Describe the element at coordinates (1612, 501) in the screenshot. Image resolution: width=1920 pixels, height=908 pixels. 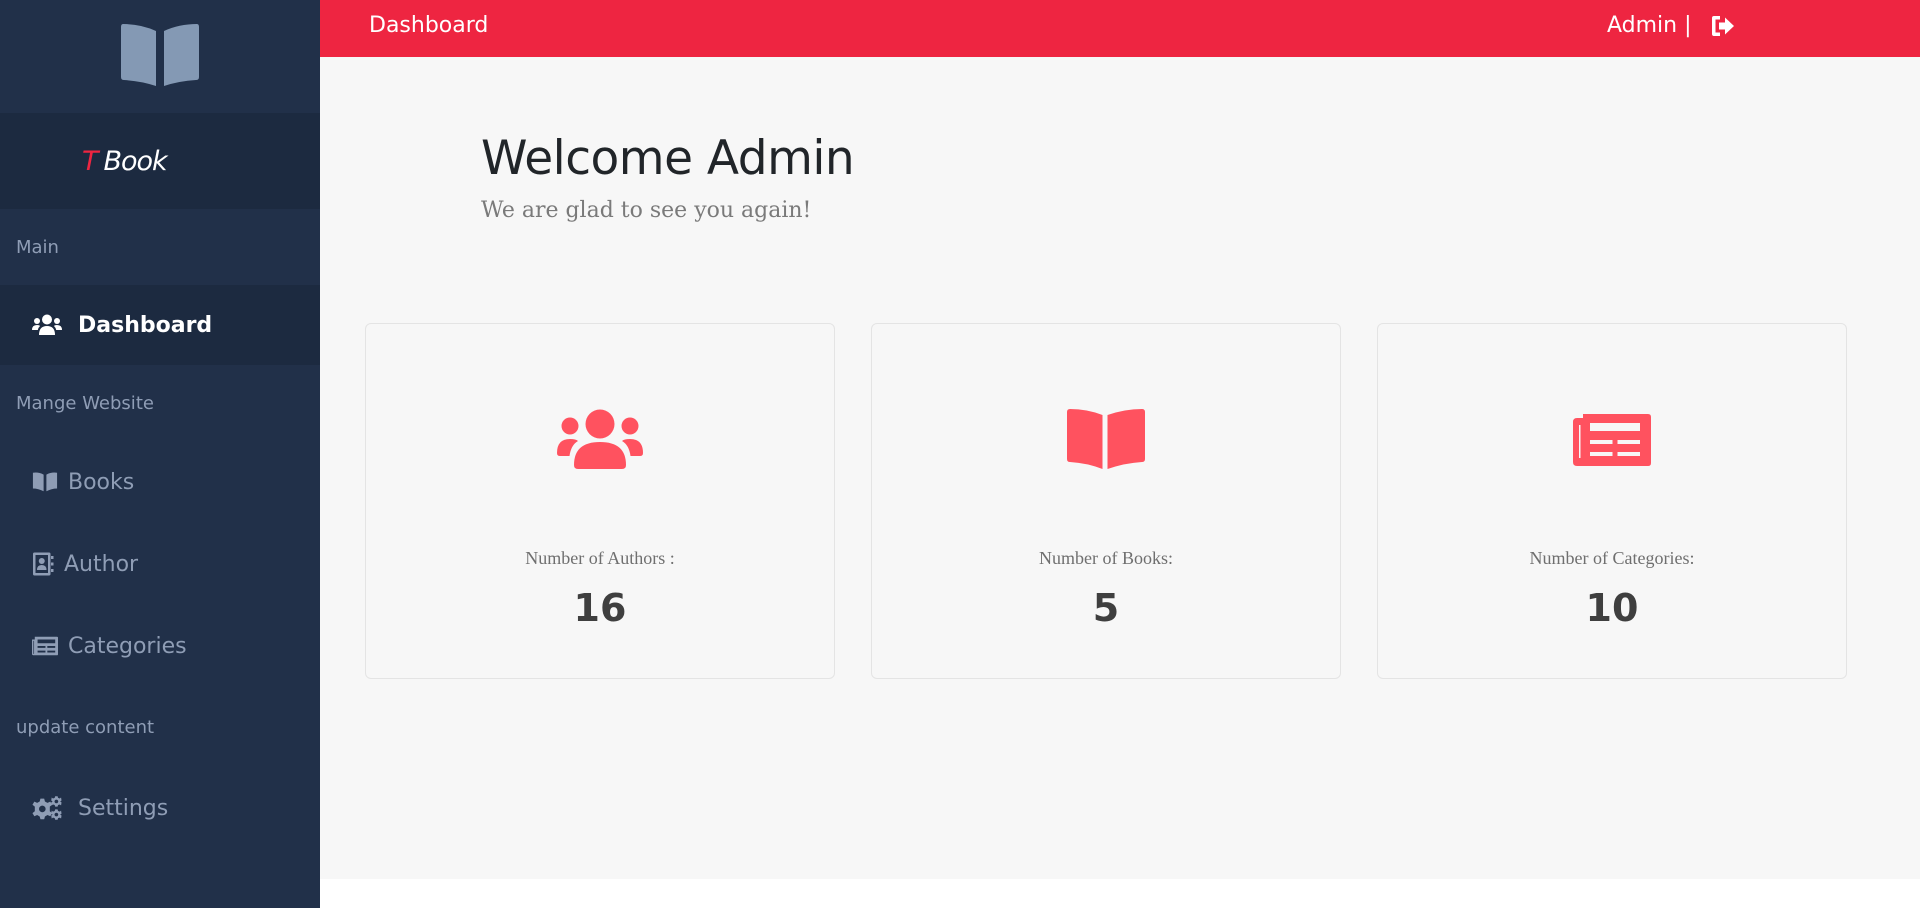
I see `stat-card-categories: Number of Categories: 10` at that location.